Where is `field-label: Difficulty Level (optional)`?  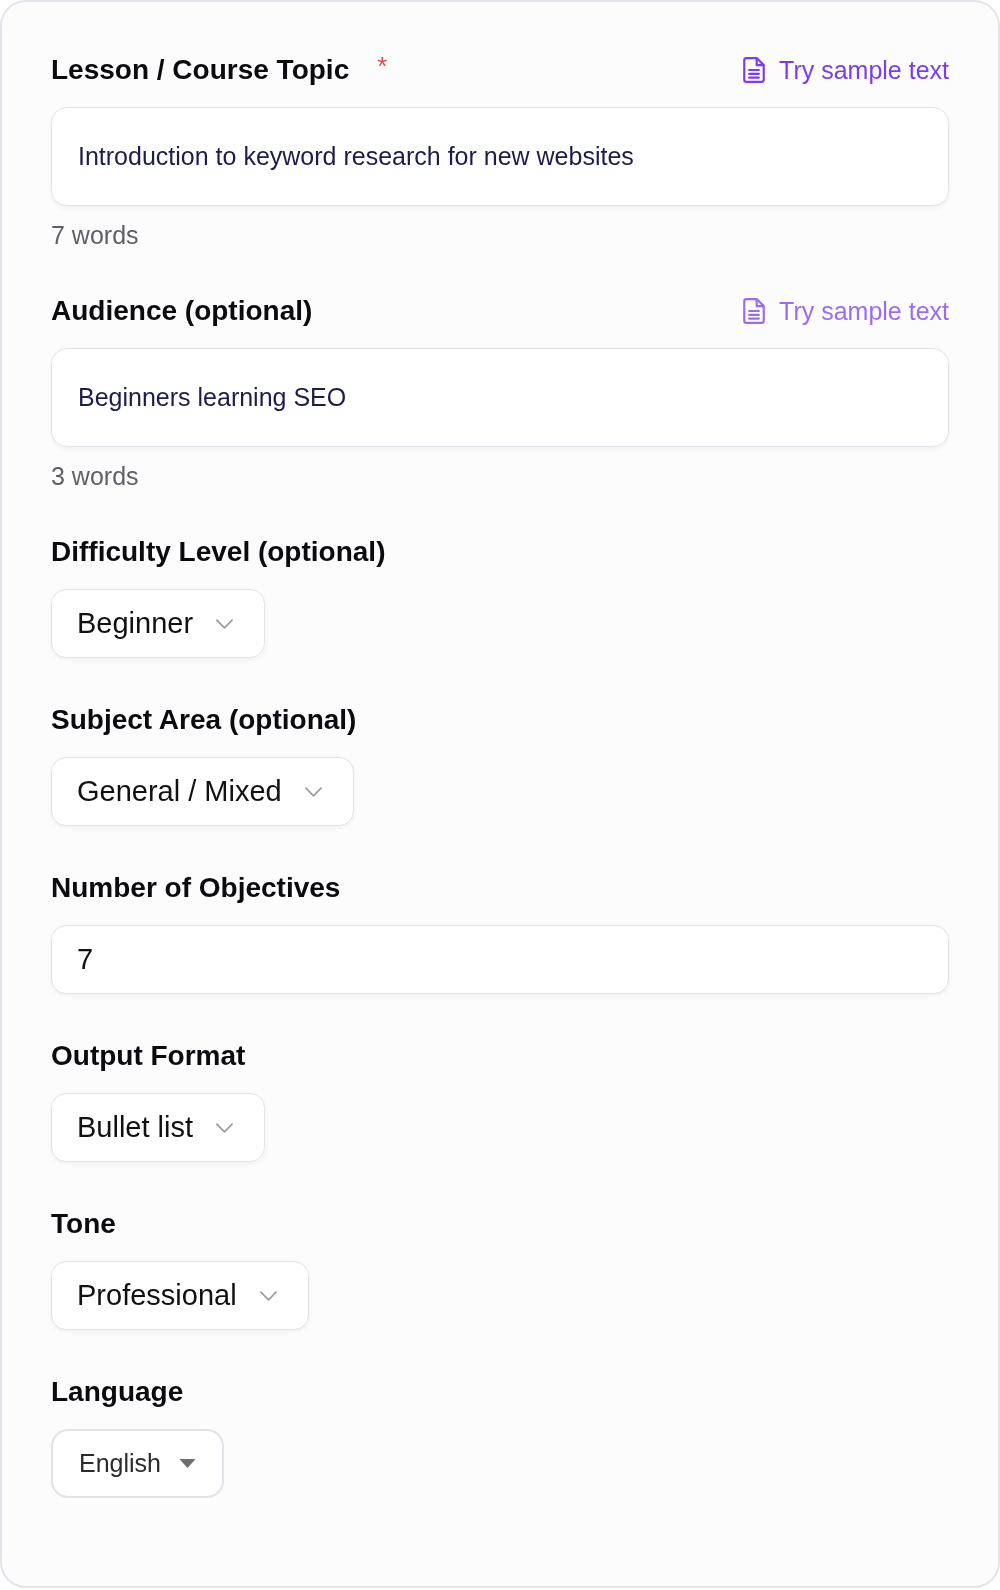 field-label: Difficulty Level (optional) is located at coordinates (218, 552).